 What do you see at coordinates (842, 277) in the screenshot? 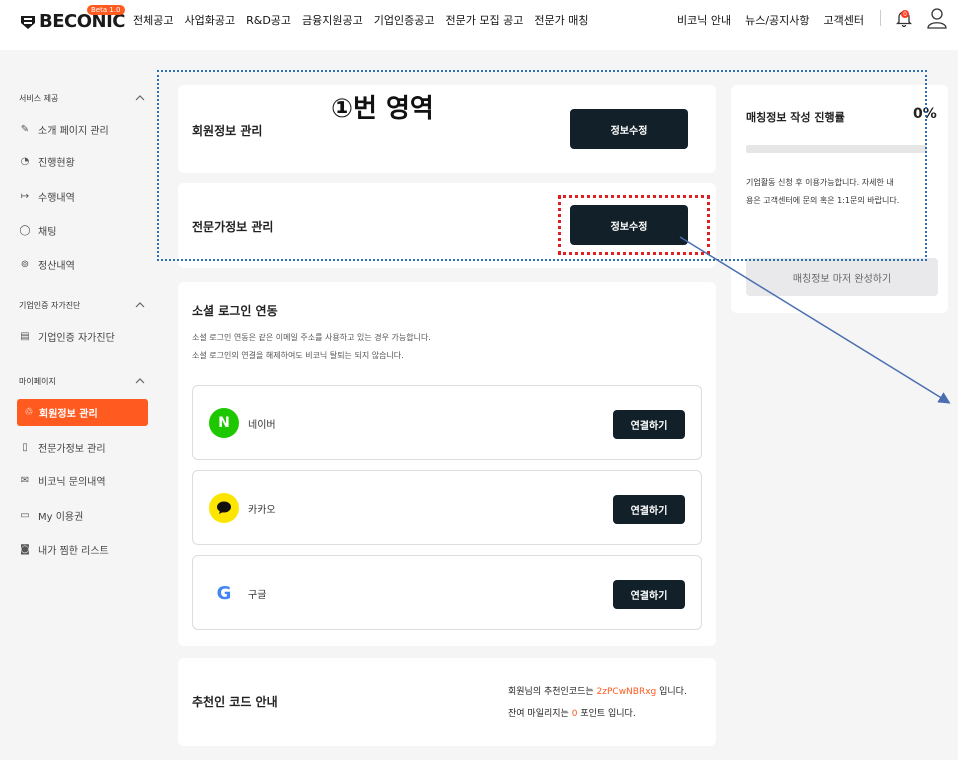
I see `complete-matching-button: 매칭정보 마저 완성하기` at bounding box center [842, 277].